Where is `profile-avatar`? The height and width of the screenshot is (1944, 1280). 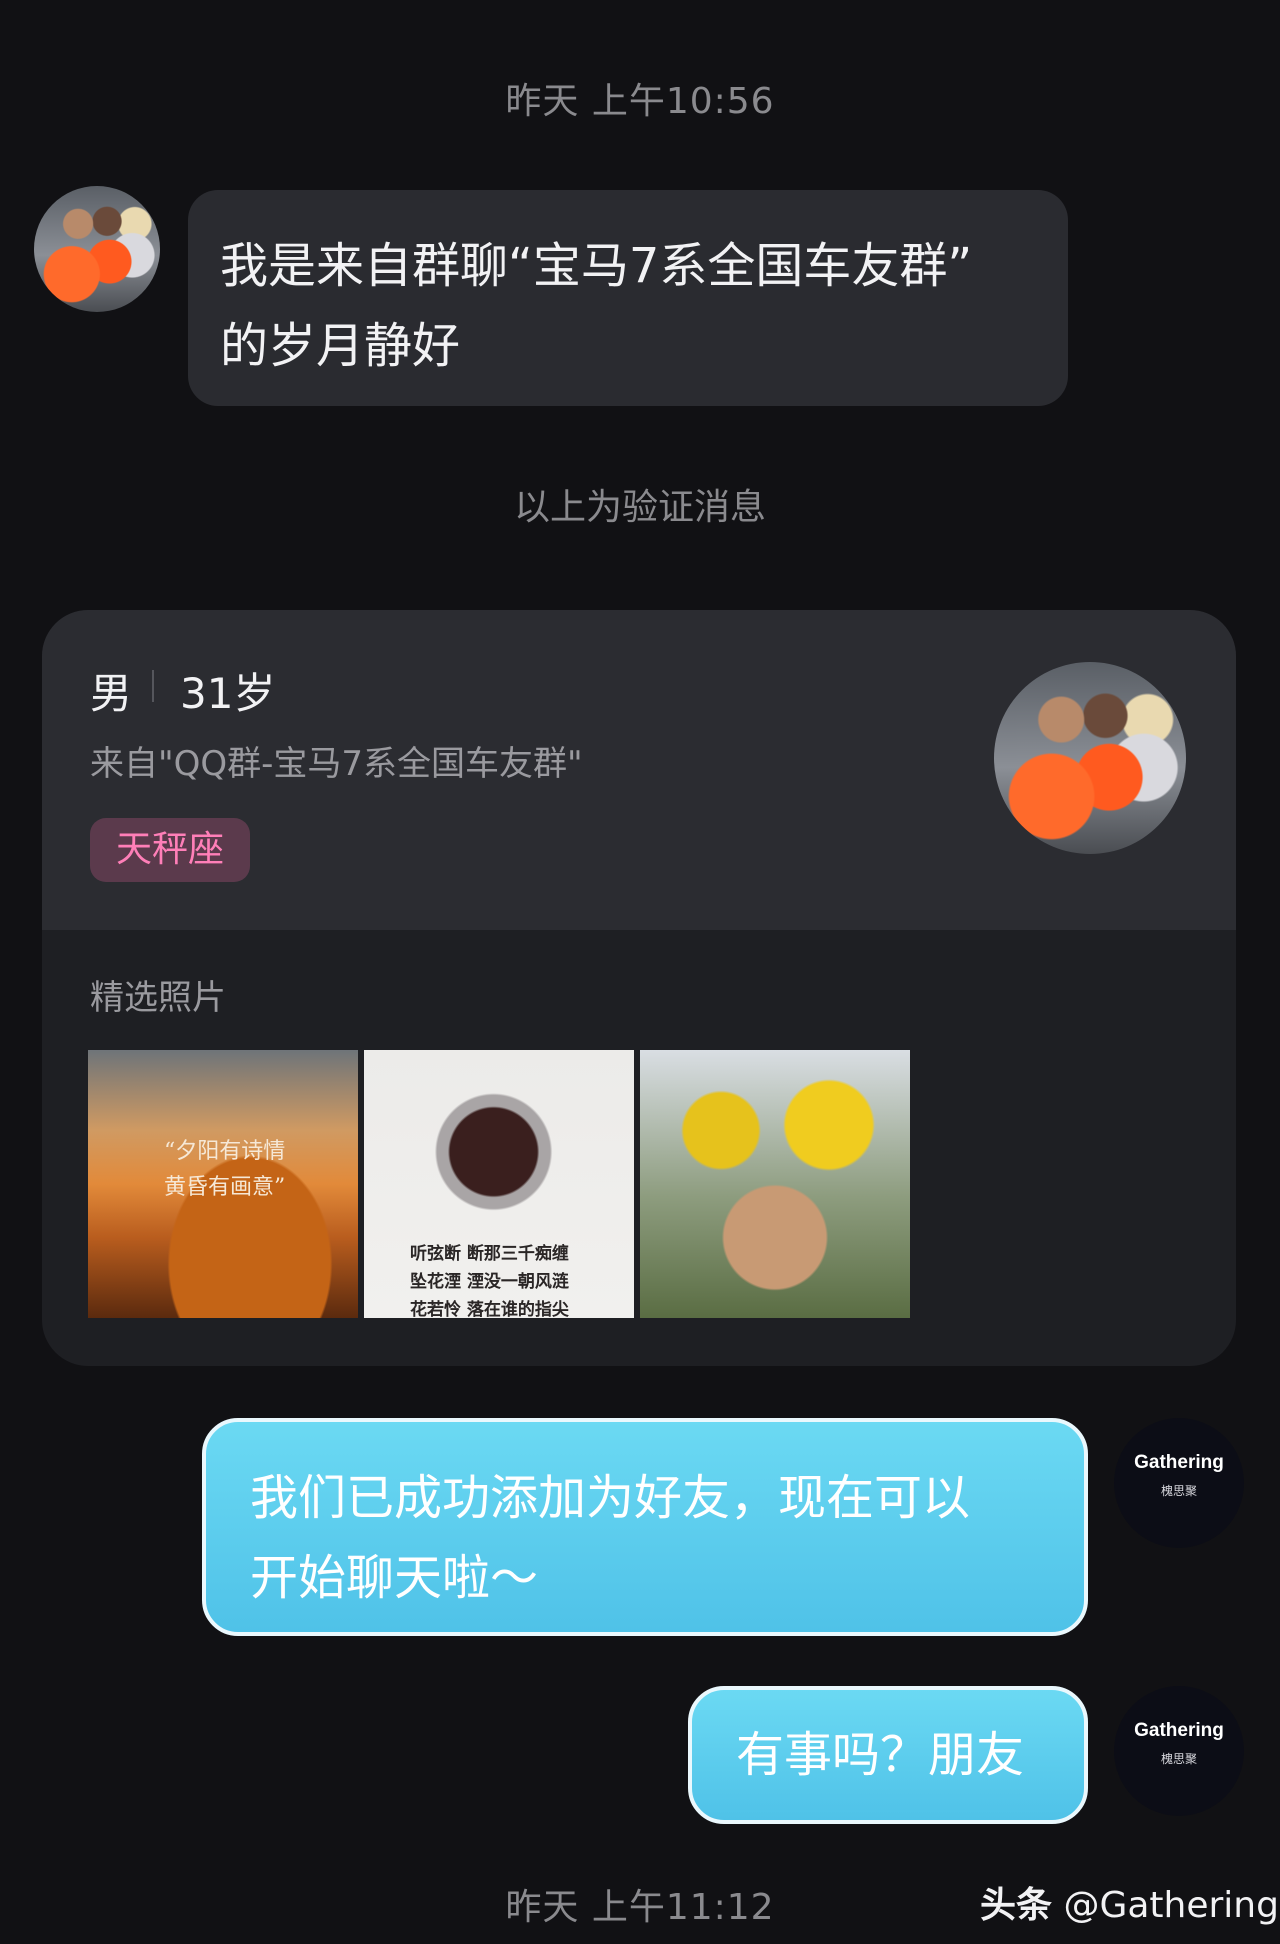 profile-avatar is located at coordinates (1090, 758).